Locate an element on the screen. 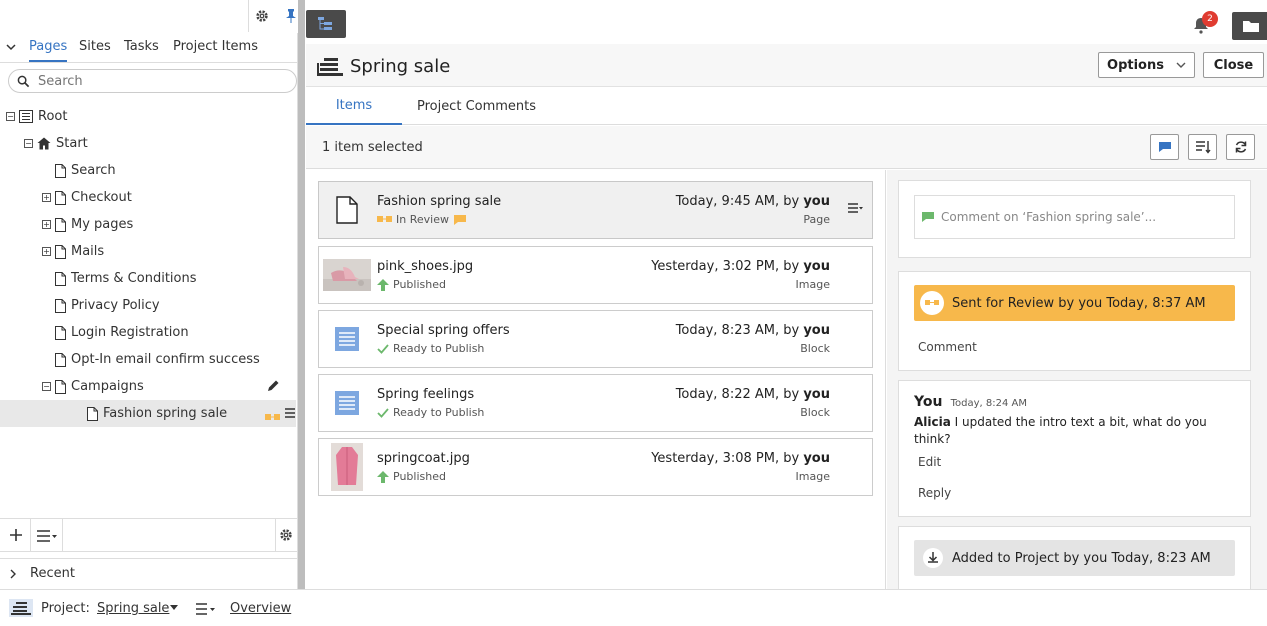 Image resolution: width=1267 pixels, height=626 pixels. options-label: Options is located at coordinates (1135, 65).